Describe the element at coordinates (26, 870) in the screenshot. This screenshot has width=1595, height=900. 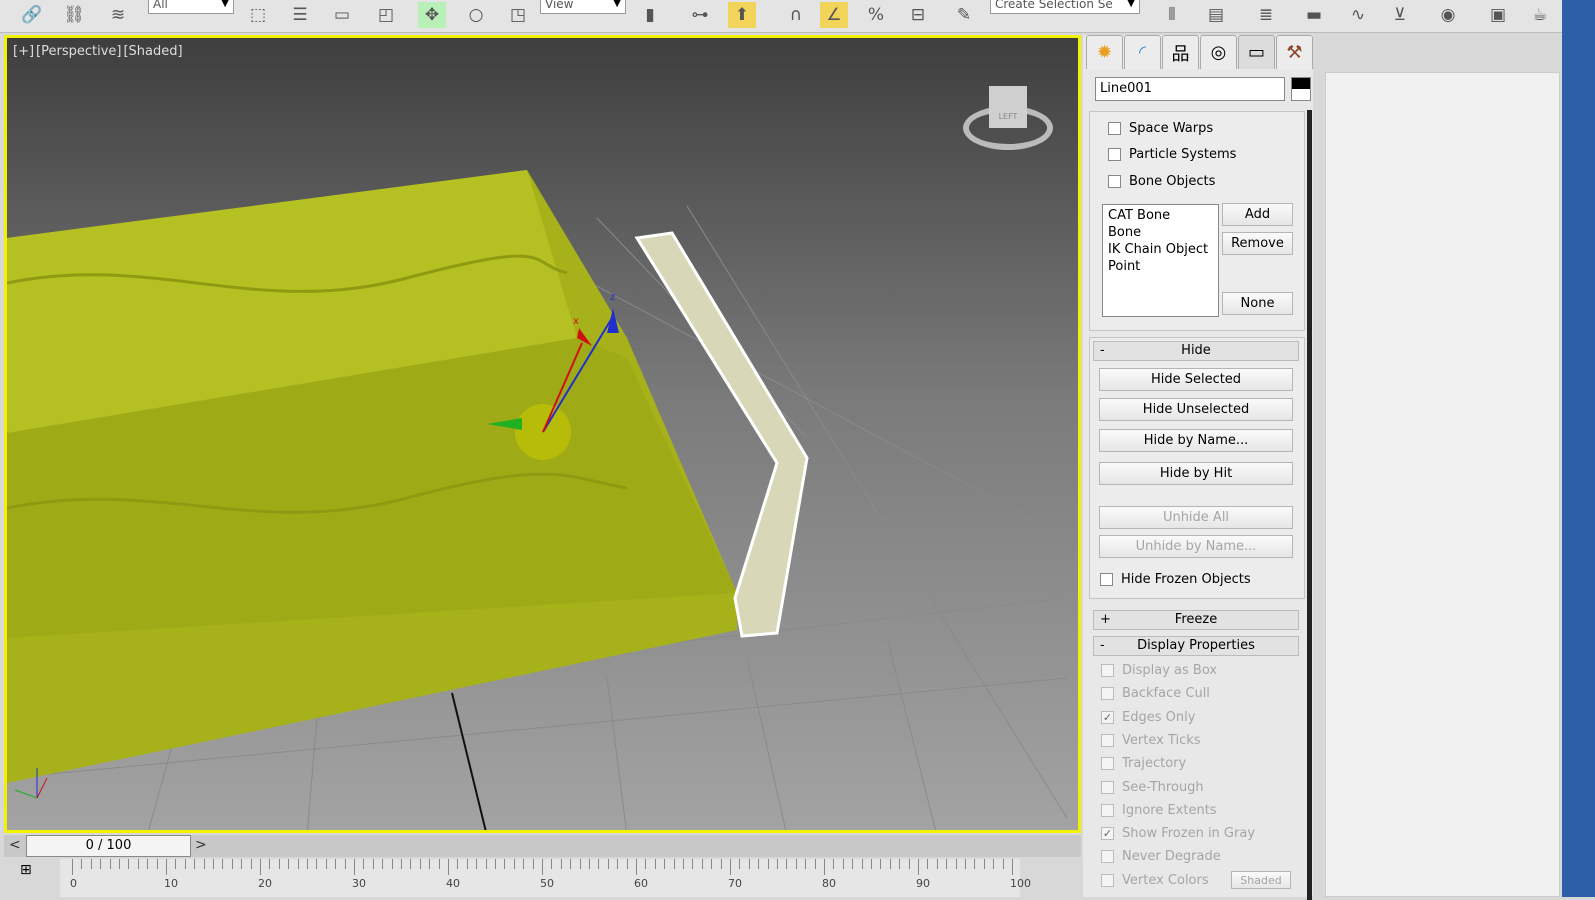
I see `key-filter-icon: ⊞` at that location.